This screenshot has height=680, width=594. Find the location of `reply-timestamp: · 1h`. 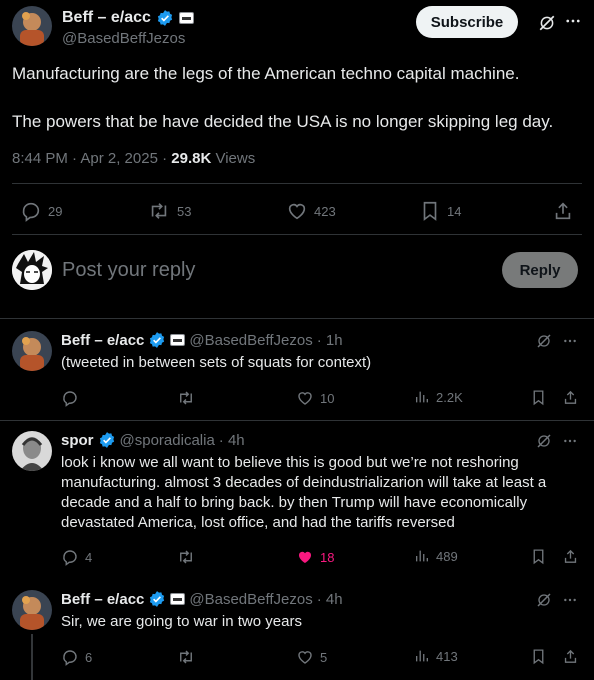

reply-timestamp: · 1h is located at coordinates (330, 340).